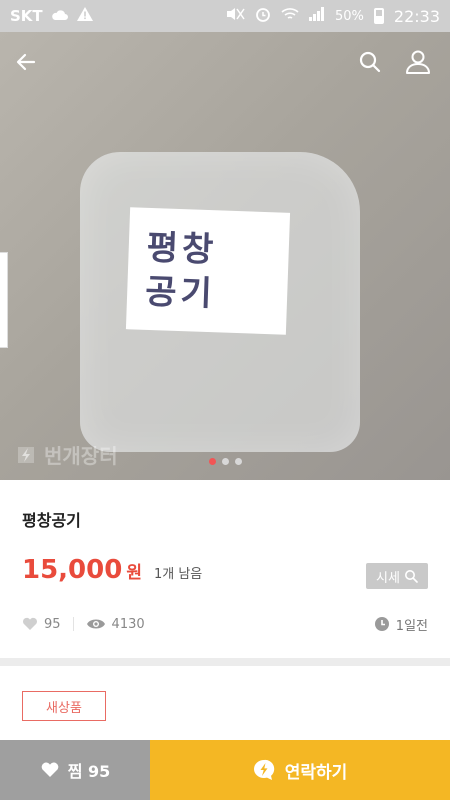 The height and width of the screenshot is (800, 450). I want to click on wifi-icon, so click(290, 16).